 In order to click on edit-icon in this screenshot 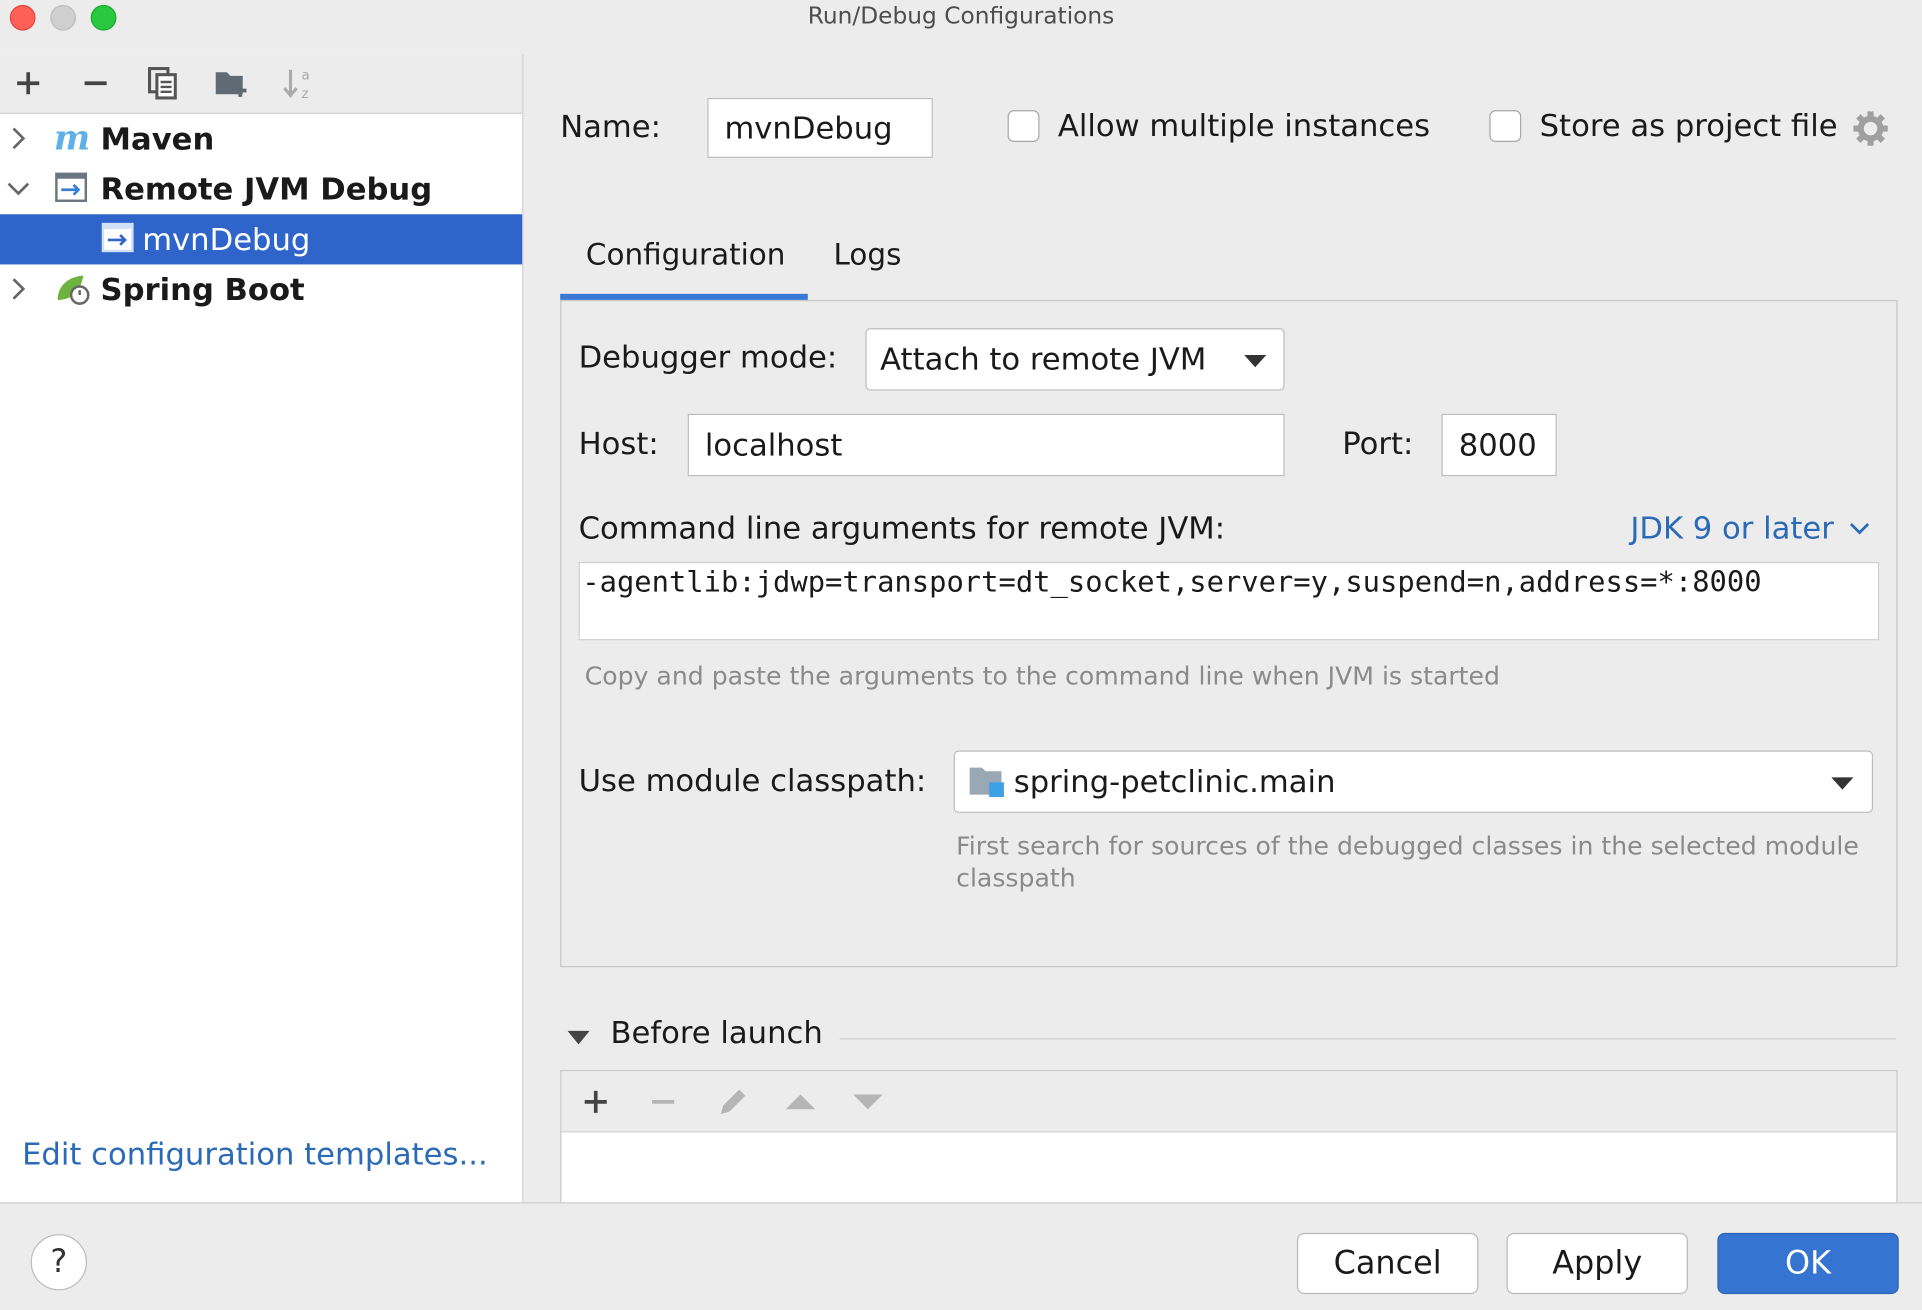, I will do `click(733, 1102)`.